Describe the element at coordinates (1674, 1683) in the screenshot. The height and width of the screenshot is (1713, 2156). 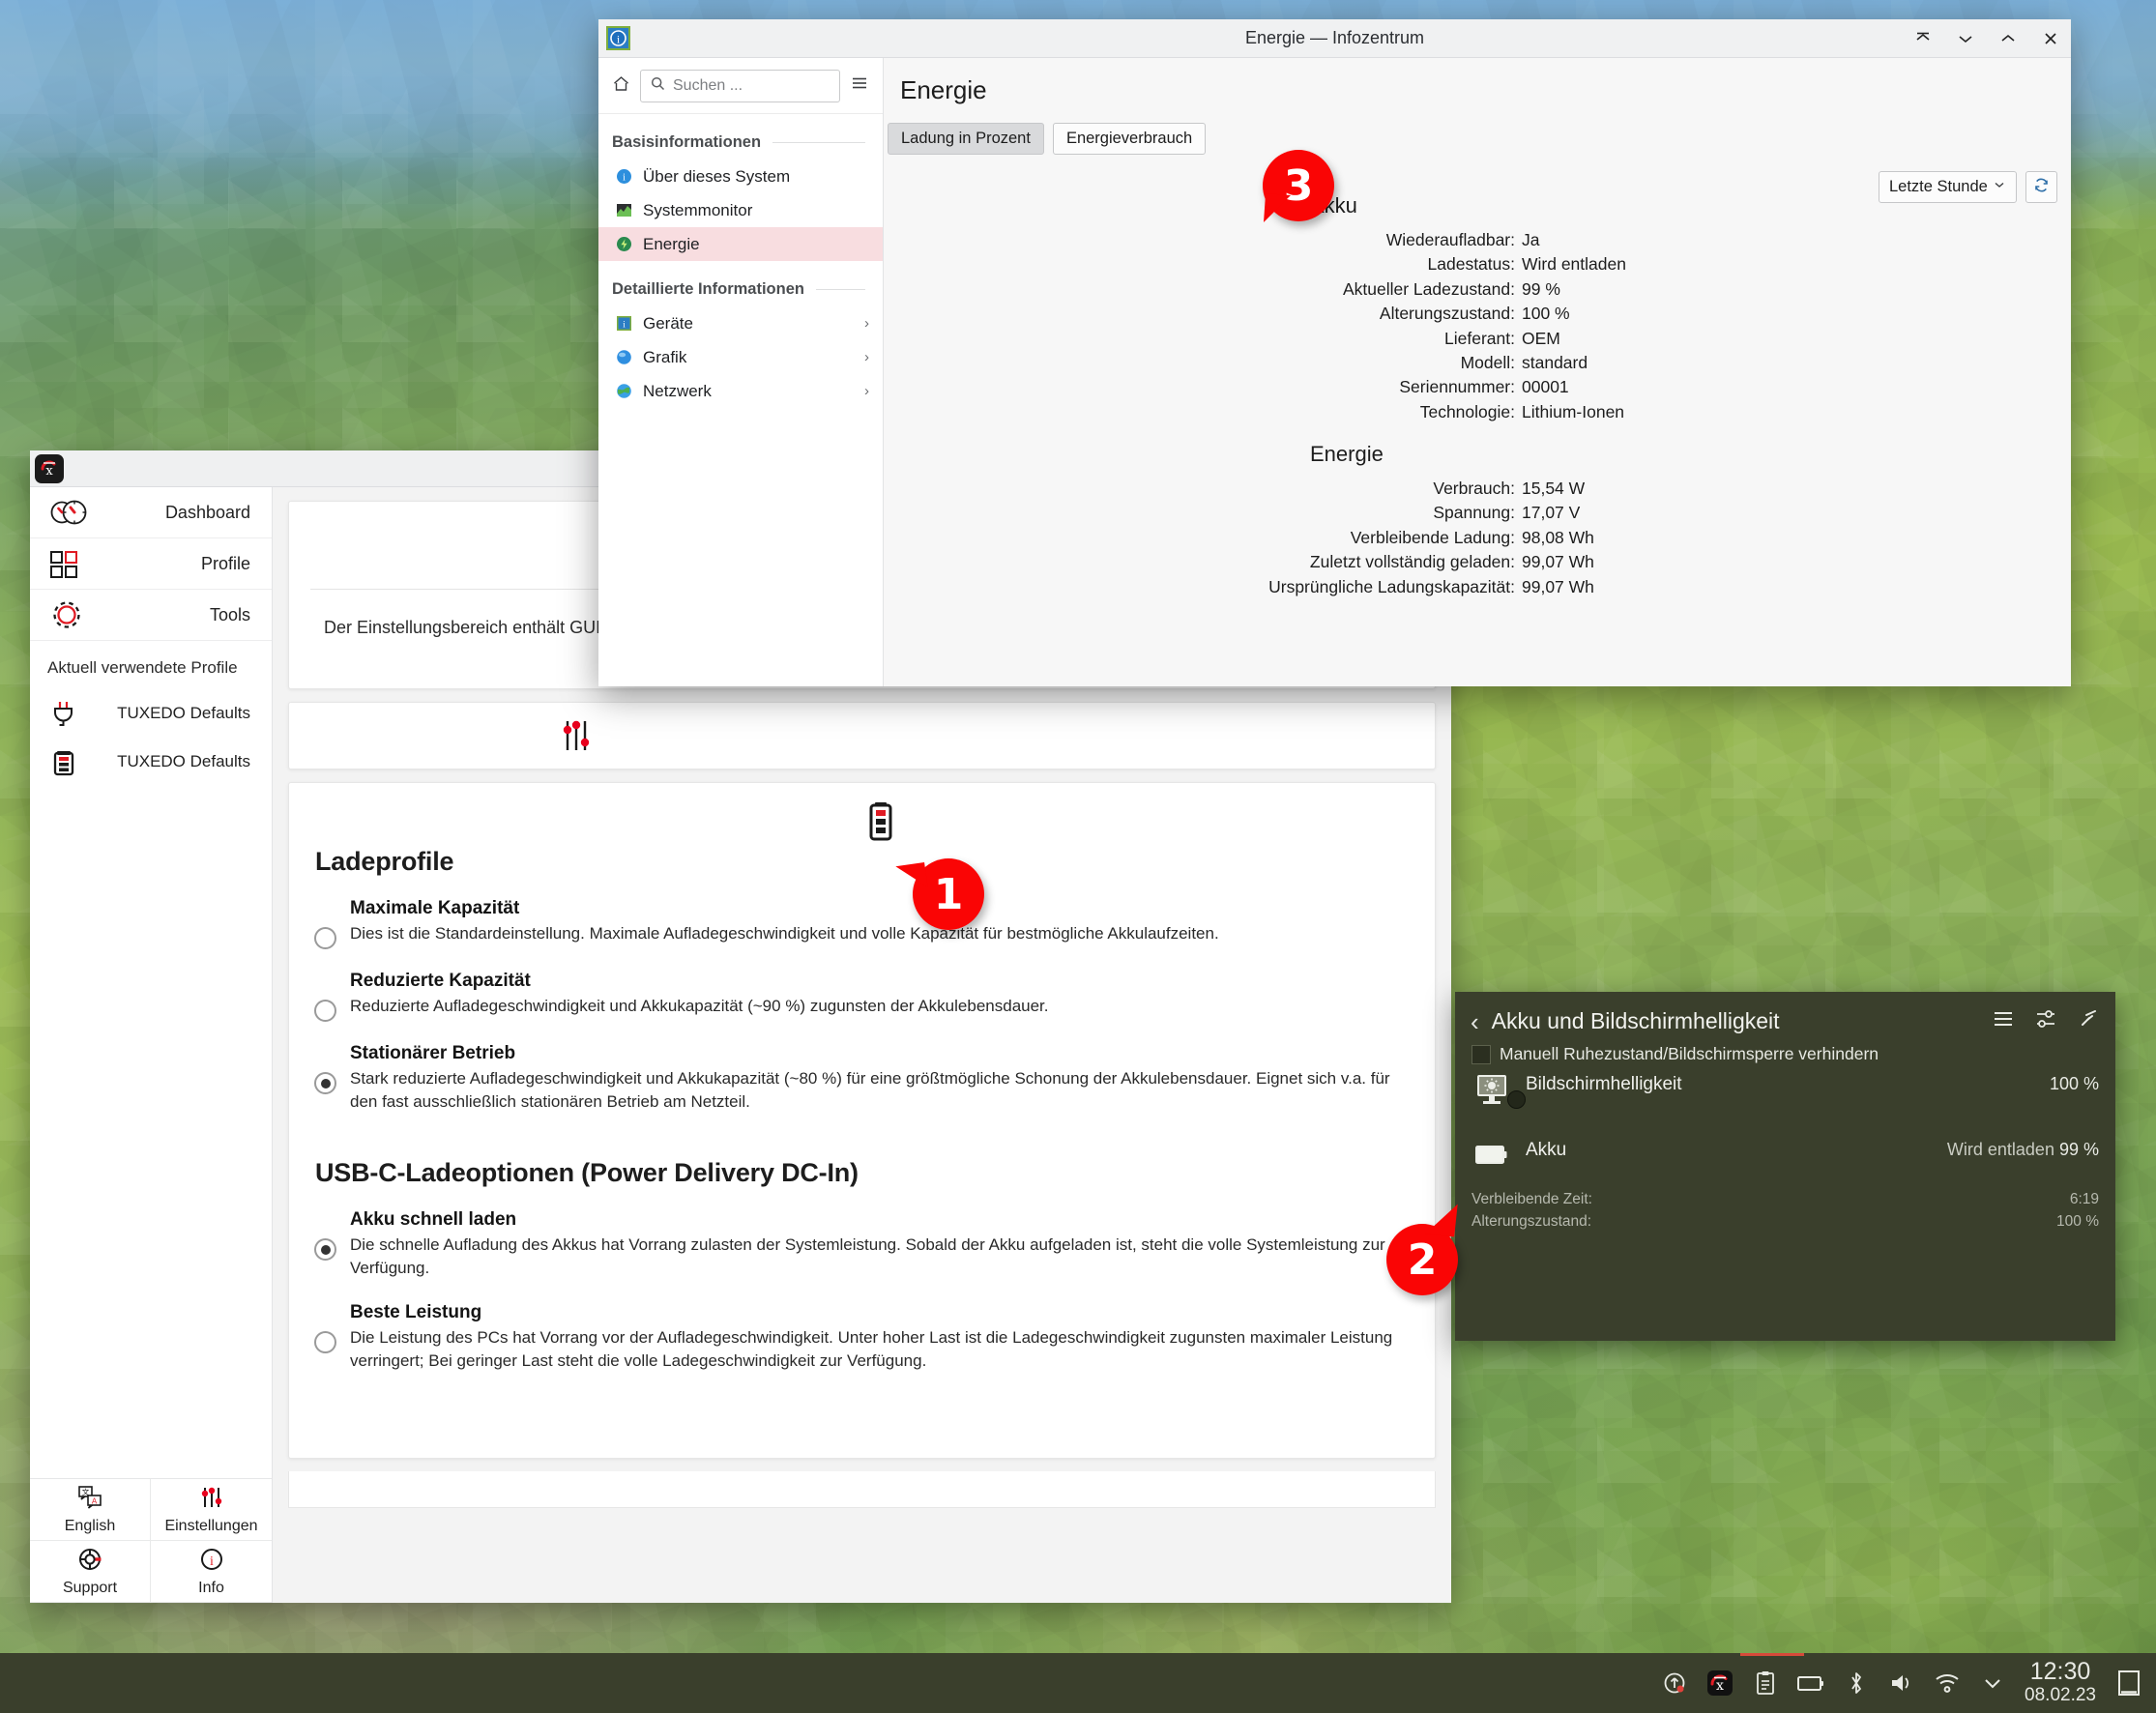
I see `updates-icon` at that location.